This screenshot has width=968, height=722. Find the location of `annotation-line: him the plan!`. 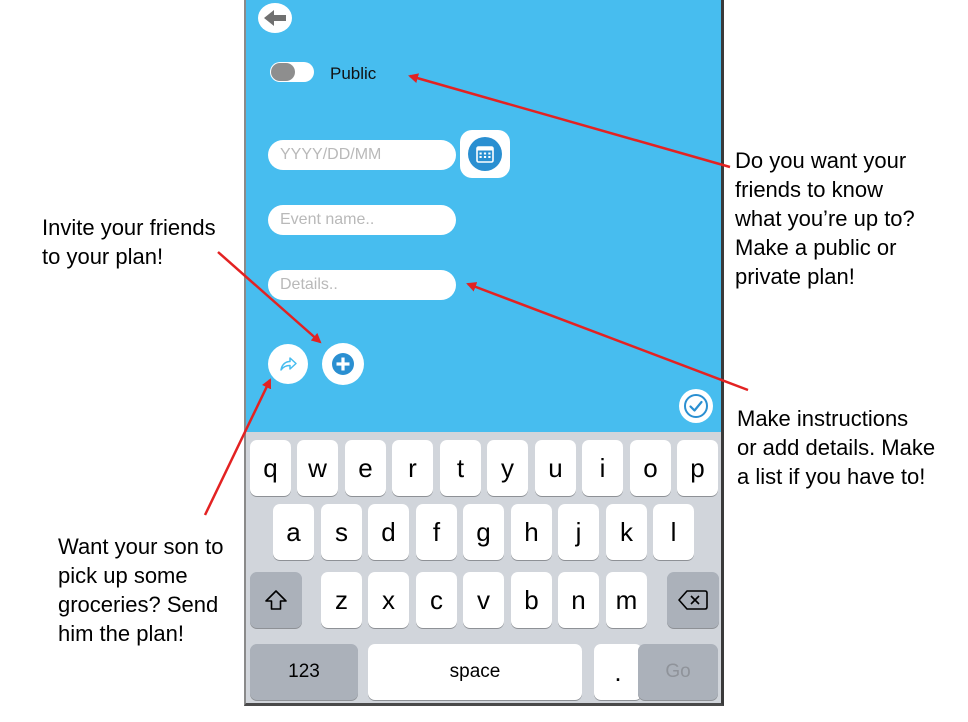

annotation-line: him the plan! is located at coordinates (121, 633).